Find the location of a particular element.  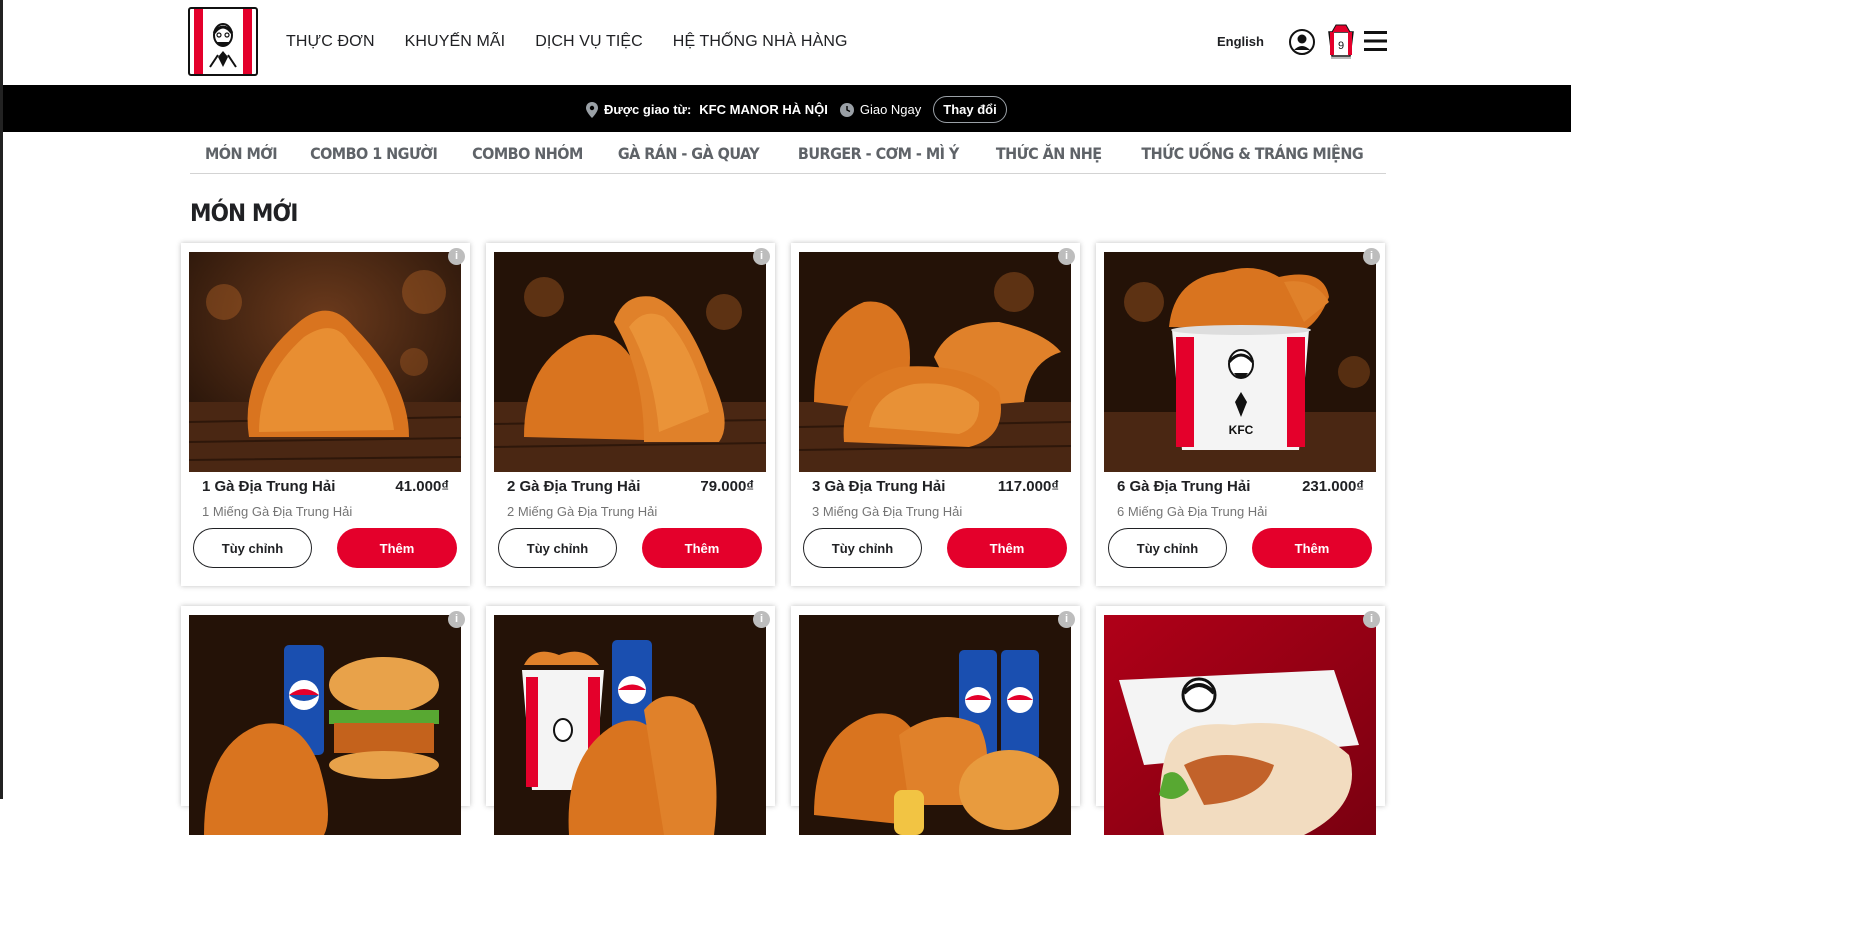

delivery-label: Được giao từ: is located at coordinates (648, 109).